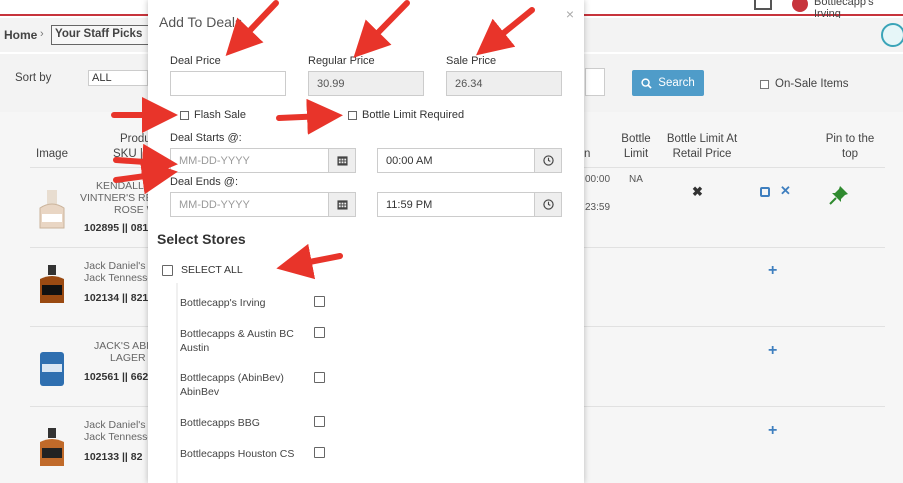  What do you see at coordinates (206, 138) in the screenshot?
I see `deal-starts-label: Deal Starts @:` at bounding box center [206, 138].